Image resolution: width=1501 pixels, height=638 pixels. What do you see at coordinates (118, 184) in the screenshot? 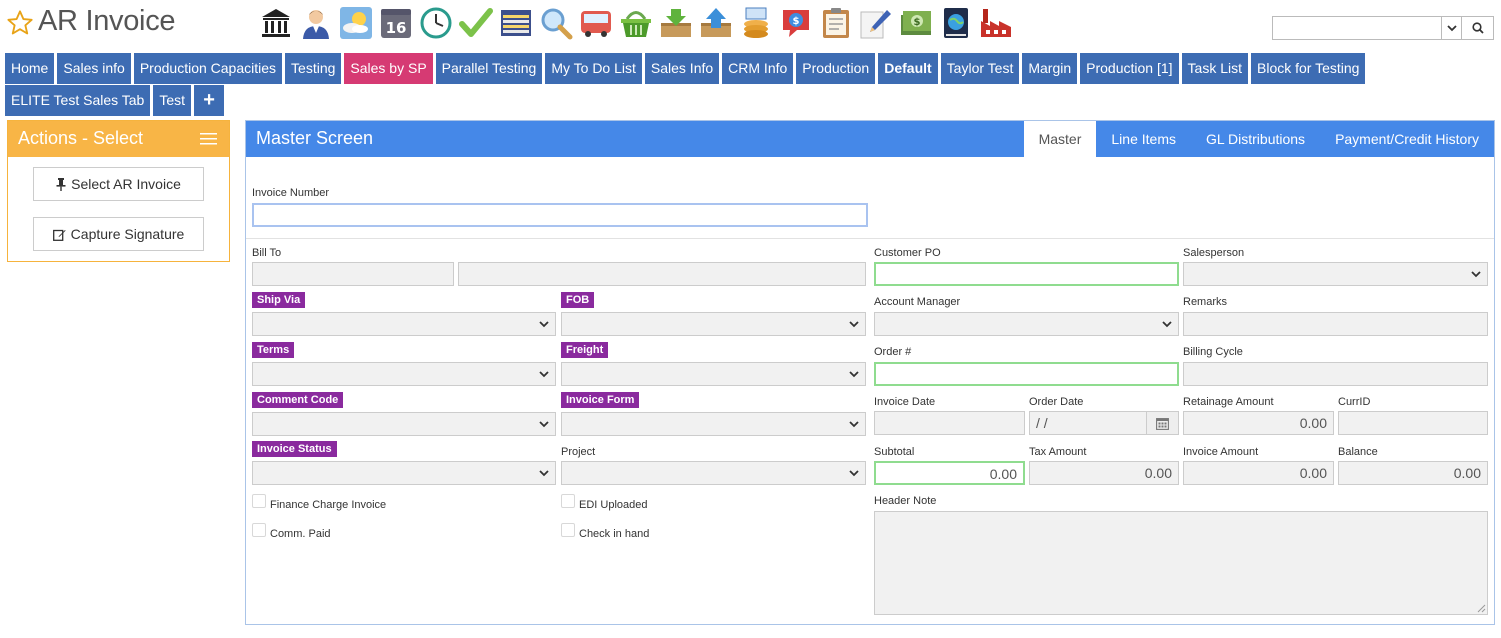
I see `select-ar-invoice-button: Select AR Invoice` at bounding box center [118, 184].